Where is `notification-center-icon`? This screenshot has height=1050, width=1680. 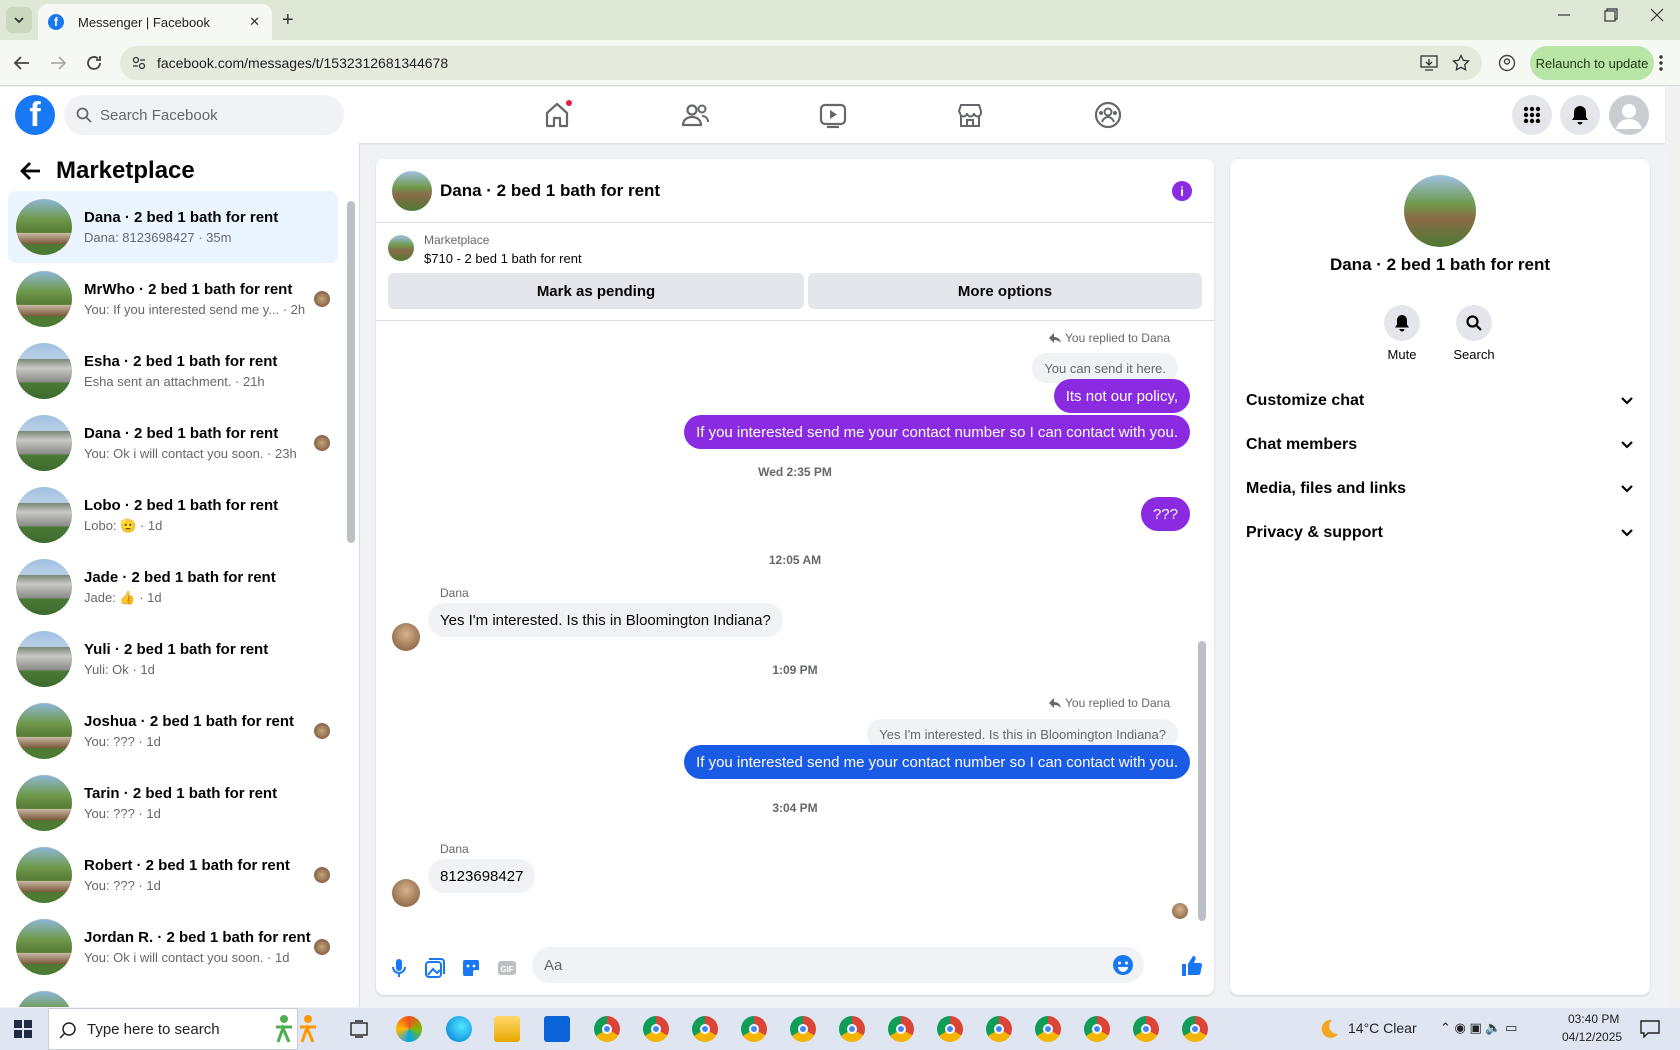 notification-center-icon is located at coordinates (1650, 1029).